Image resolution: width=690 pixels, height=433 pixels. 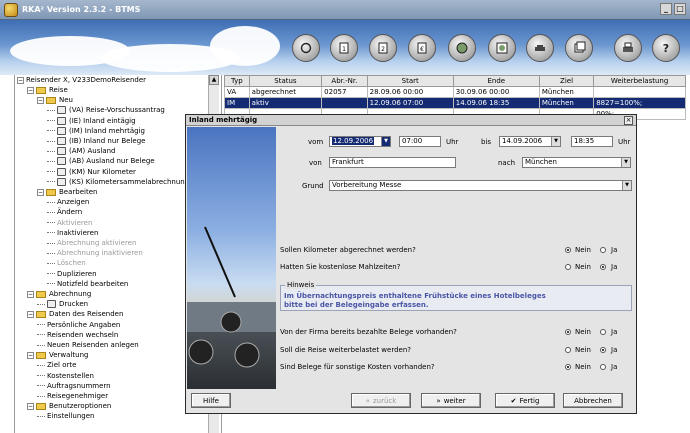 I want to click on nach-select: München ▼, so click(x=576, y=162).